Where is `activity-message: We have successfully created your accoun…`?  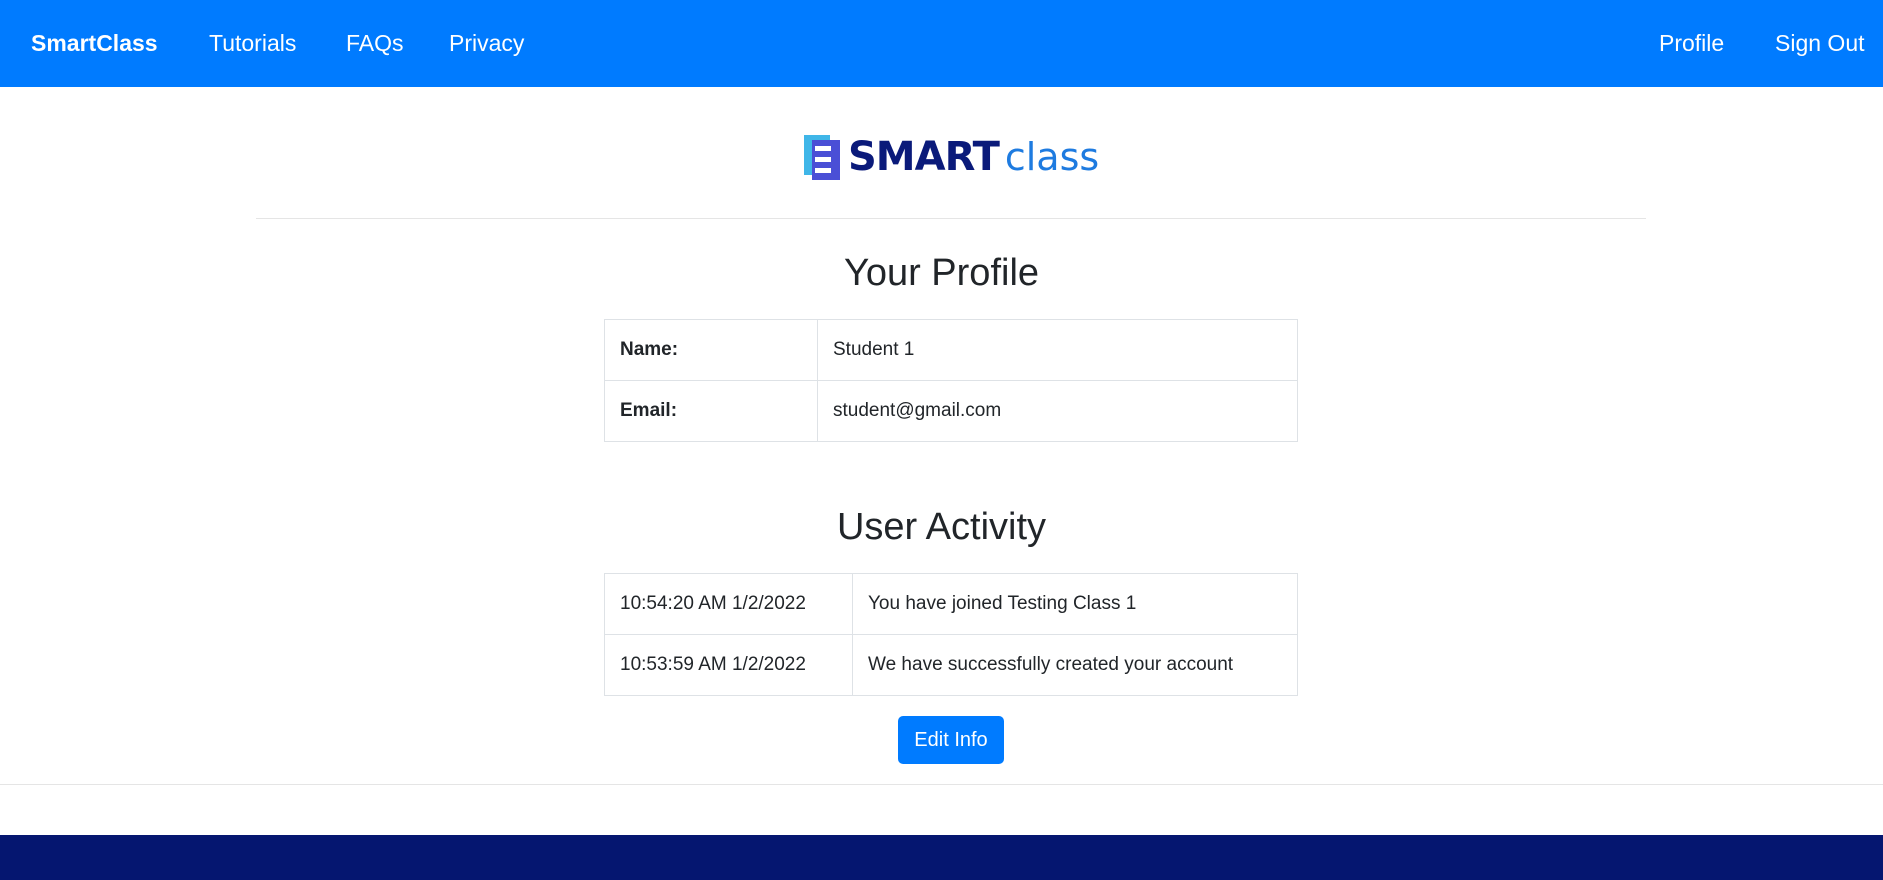 activity-message: We have successfully created your accoun… is located at coordinates (1075, 665).